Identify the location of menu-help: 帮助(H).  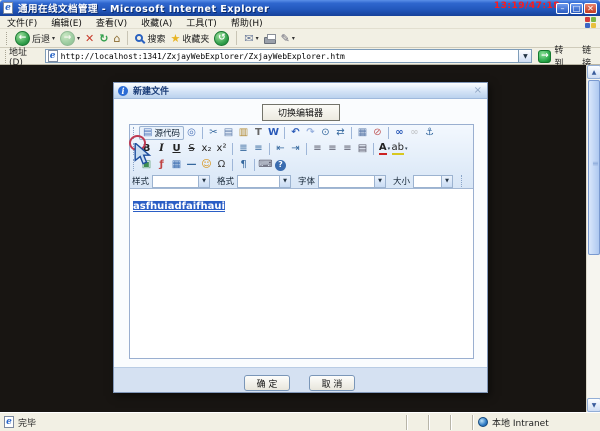
(247, 22).